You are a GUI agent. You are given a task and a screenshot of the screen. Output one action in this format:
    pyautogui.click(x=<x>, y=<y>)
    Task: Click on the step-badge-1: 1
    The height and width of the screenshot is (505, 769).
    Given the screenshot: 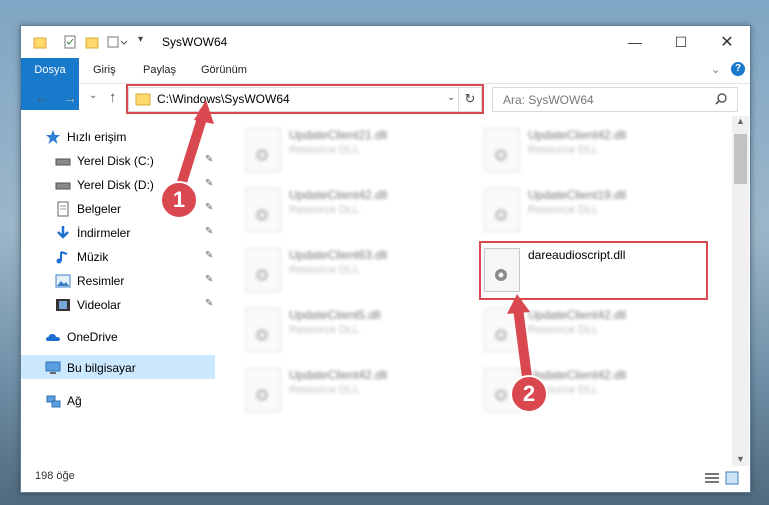 What is the action you would take?
    pyautogui.click(x=179, y=200)
    